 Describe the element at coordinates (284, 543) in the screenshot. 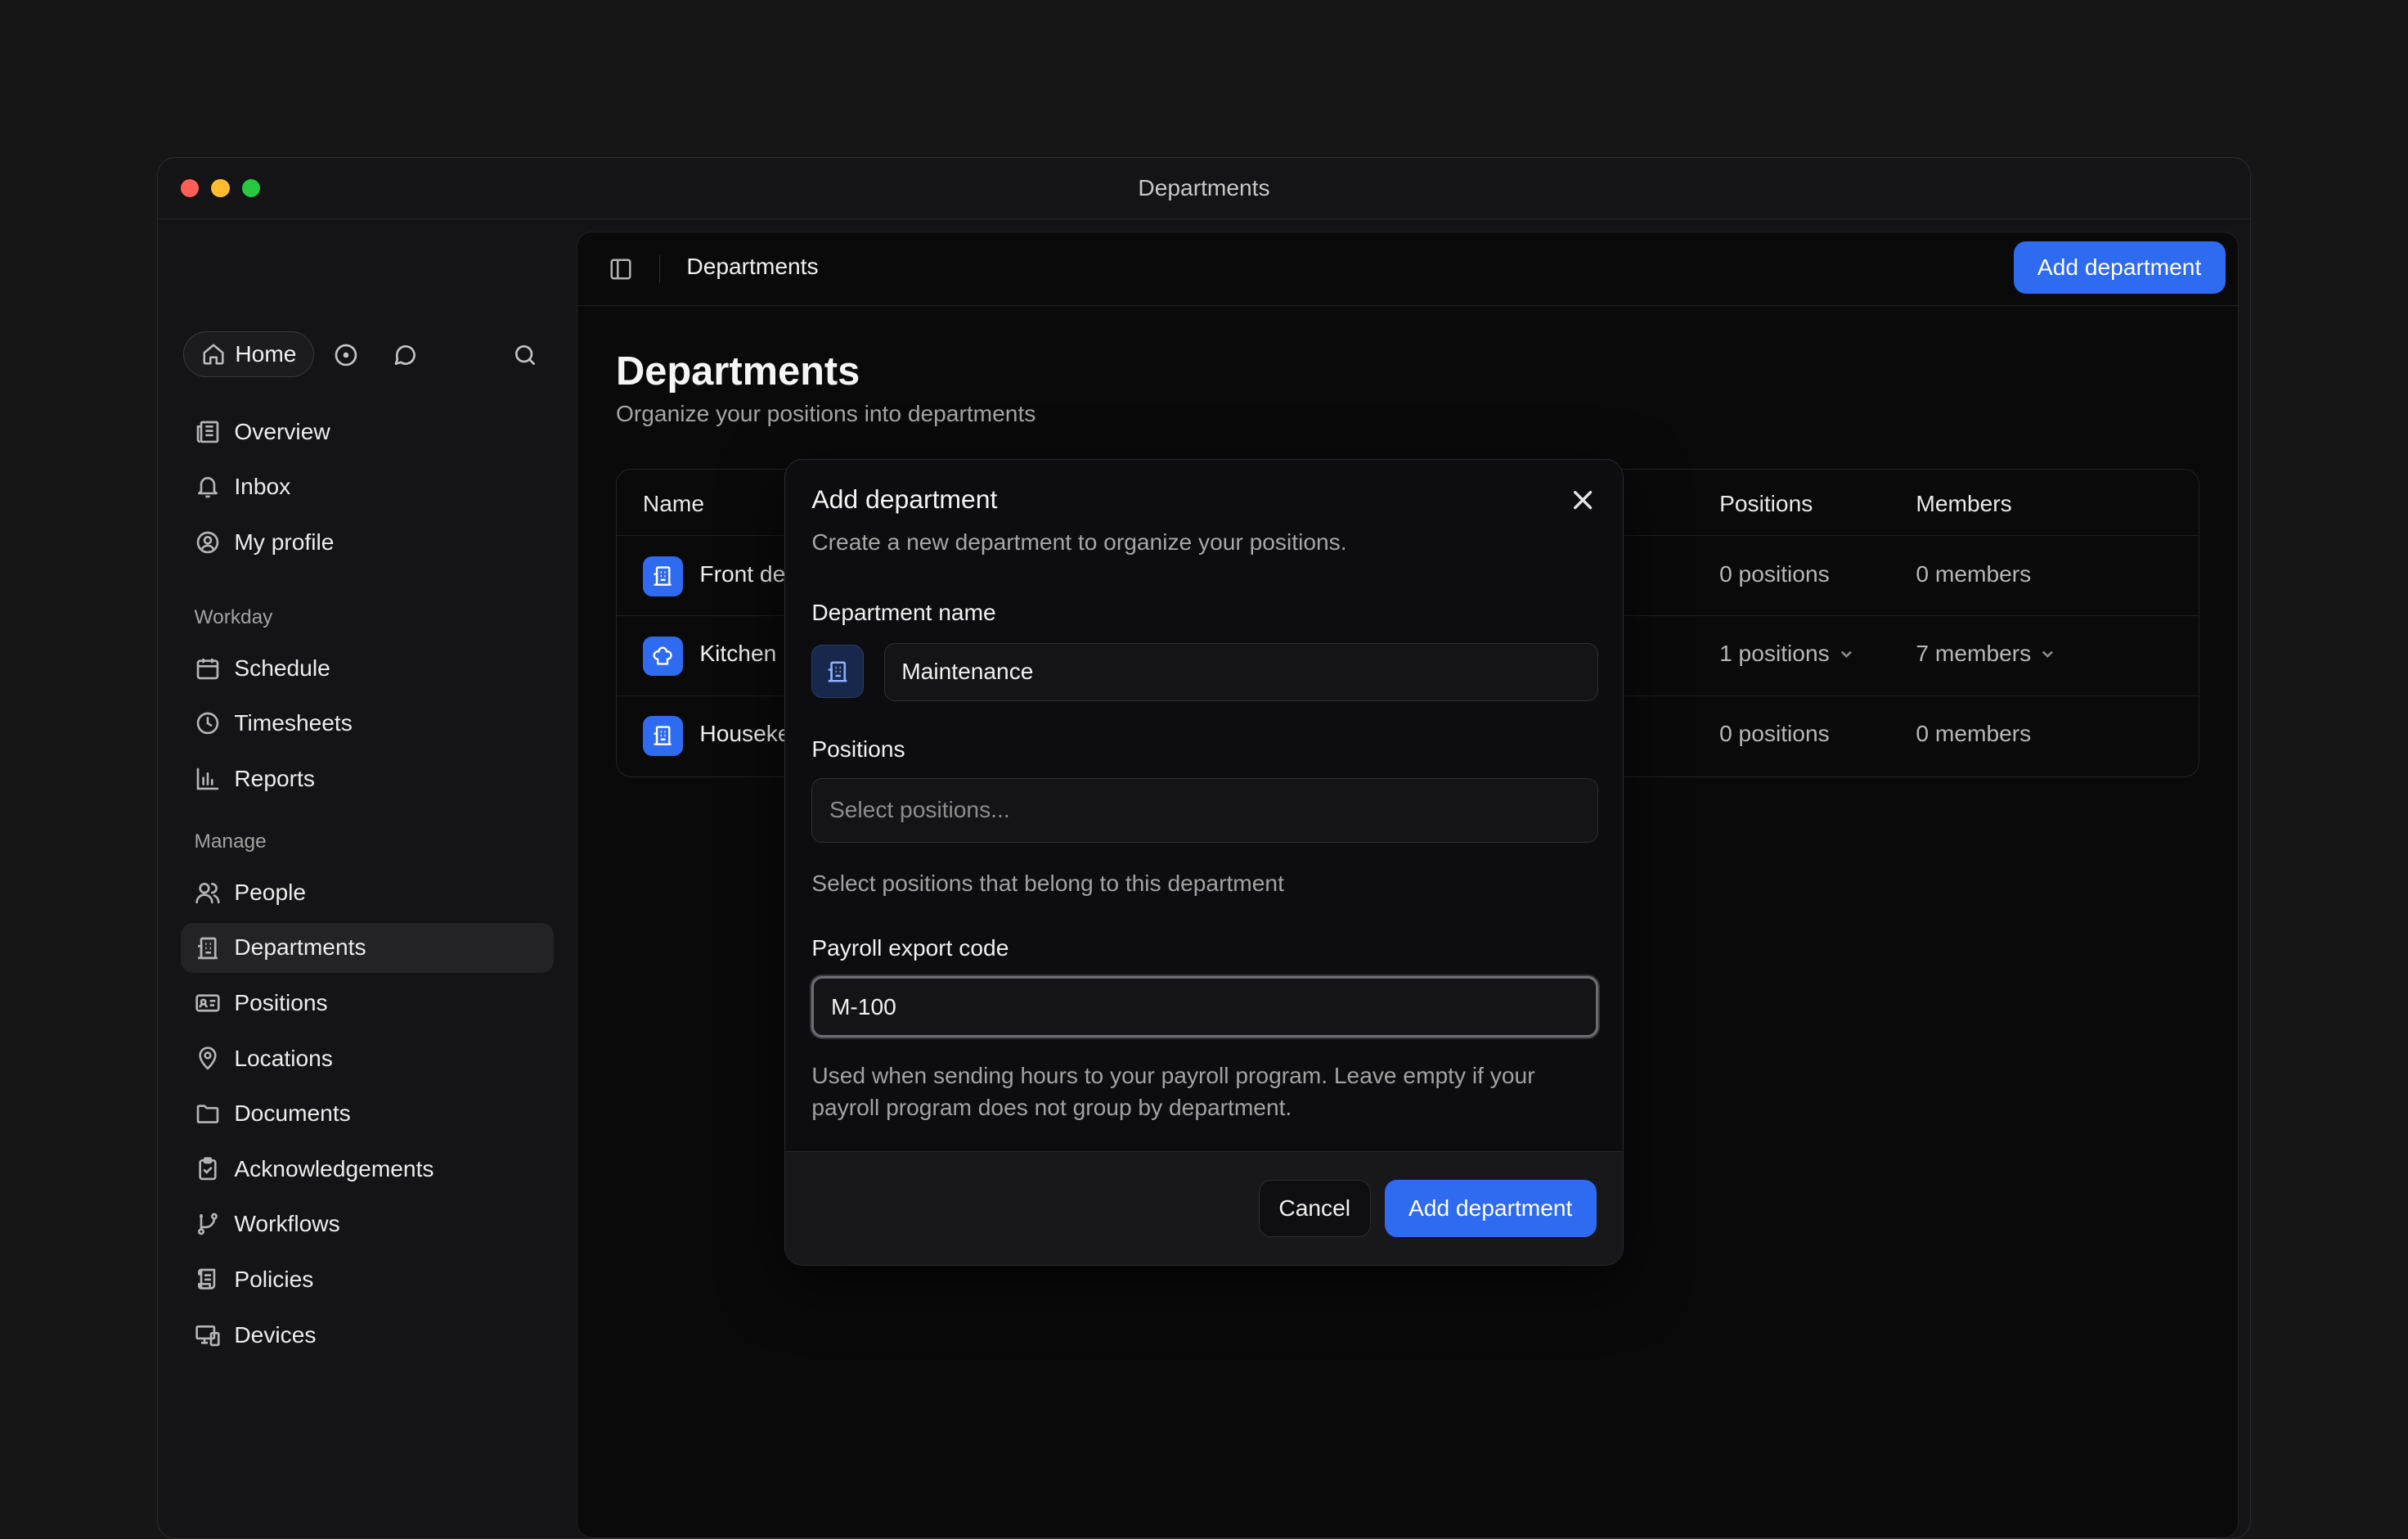

I see `sidebar-item-label: My profile` at that location.